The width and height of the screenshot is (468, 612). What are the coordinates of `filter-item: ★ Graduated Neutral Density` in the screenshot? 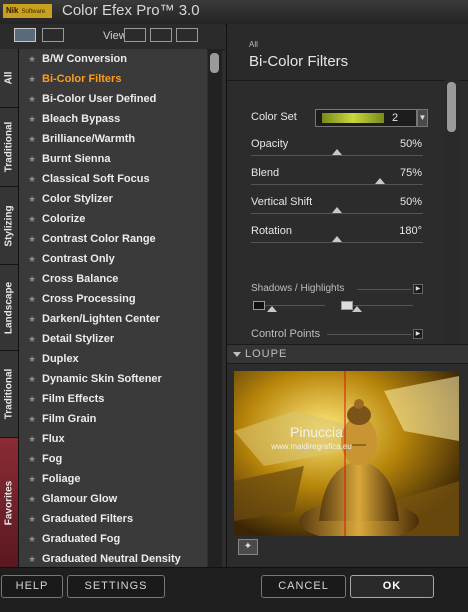 It's located at (113, 558).